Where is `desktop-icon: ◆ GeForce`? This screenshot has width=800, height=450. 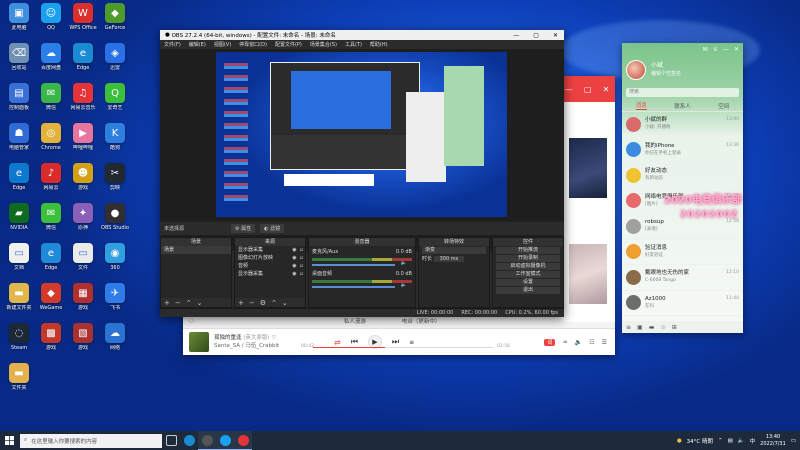
desktop-icon: ◆ GeForce is located at coordinates (115, 23).